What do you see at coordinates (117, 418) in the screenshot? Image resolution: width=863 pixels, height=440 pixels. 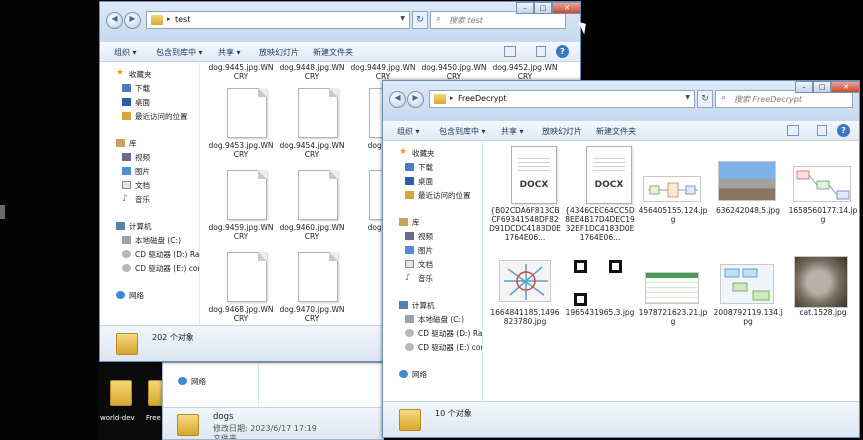 I see `desktop-icon-label: world-dev` at bounding box center [117, 418].